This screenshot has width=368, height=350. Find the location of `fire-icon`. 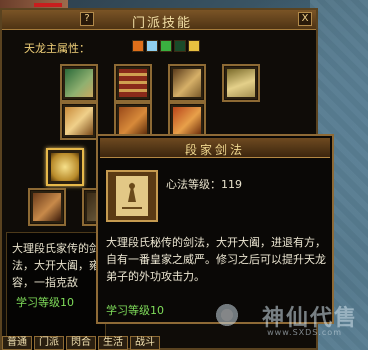

fire-icon is located at coordinates (138, 46).